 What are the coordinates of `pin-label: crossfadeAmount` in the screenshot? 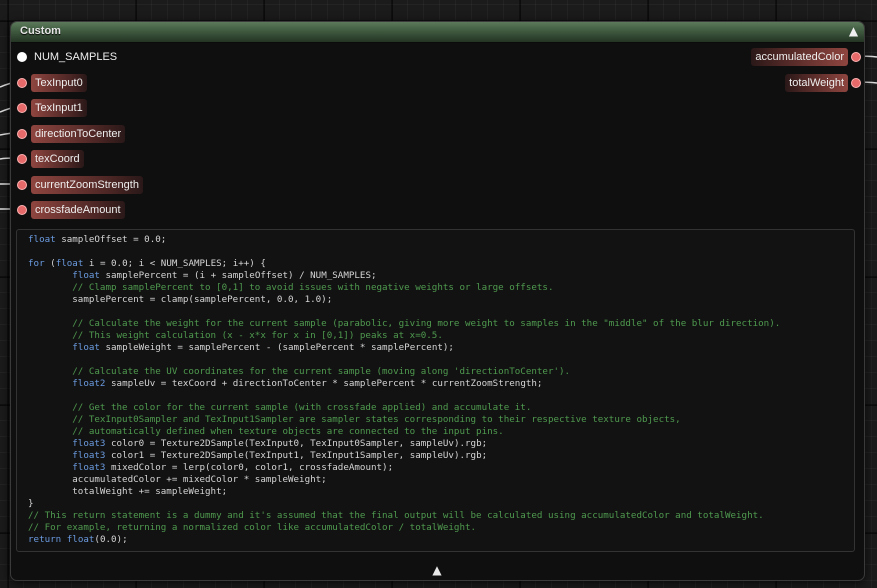 It's located at (78, 210).